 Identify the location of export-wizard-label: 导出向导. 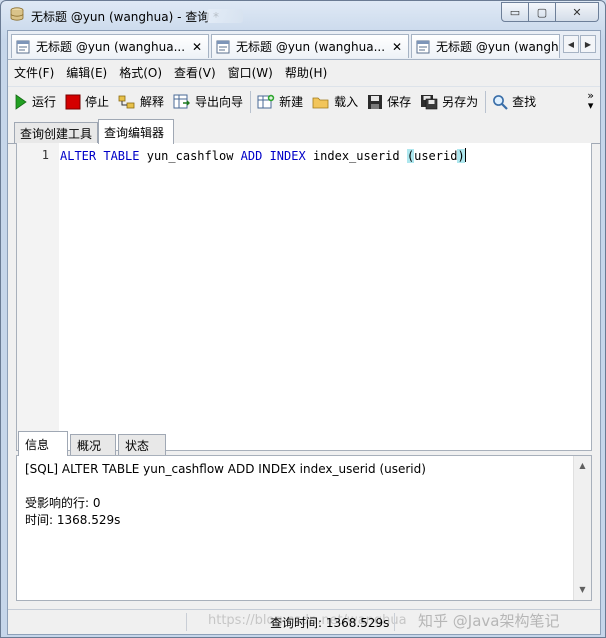
(219, 102).